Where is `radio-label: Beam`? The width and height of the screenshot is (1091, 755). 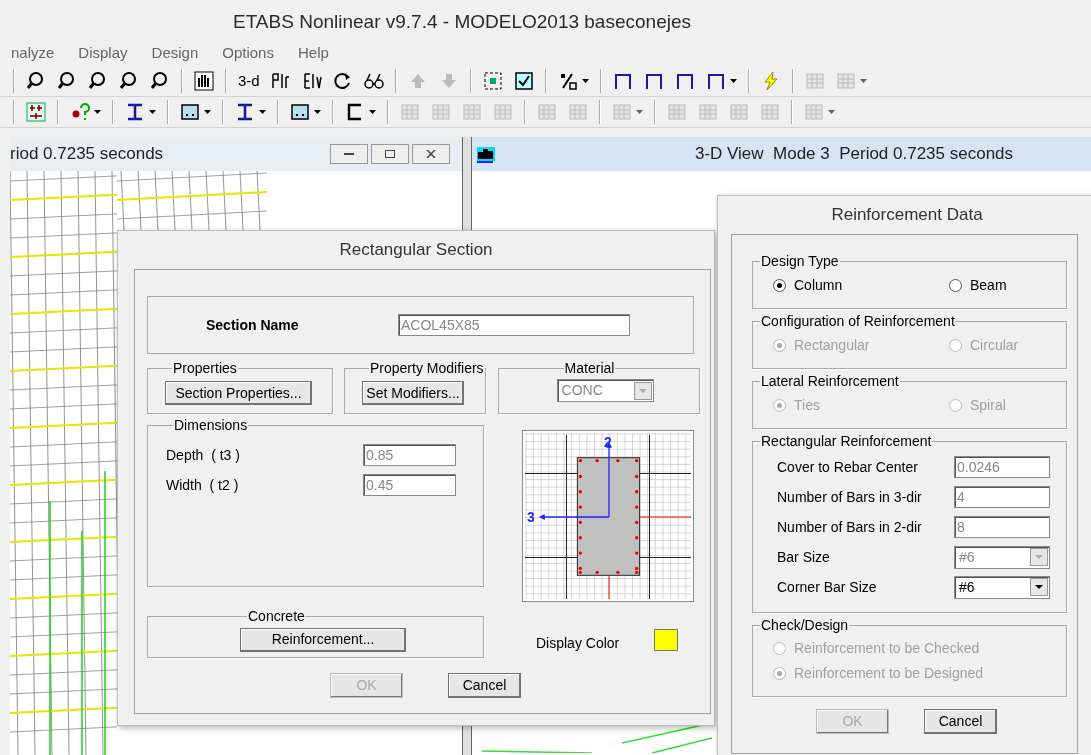
radio-label: Beam is located at coordinates (988, 285).